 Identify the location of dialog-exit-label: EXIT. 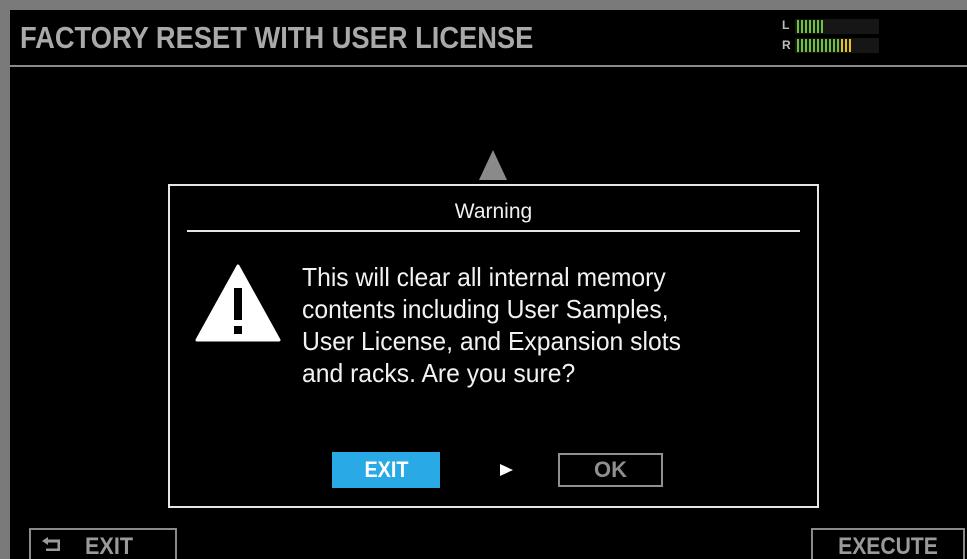
(386, 469).